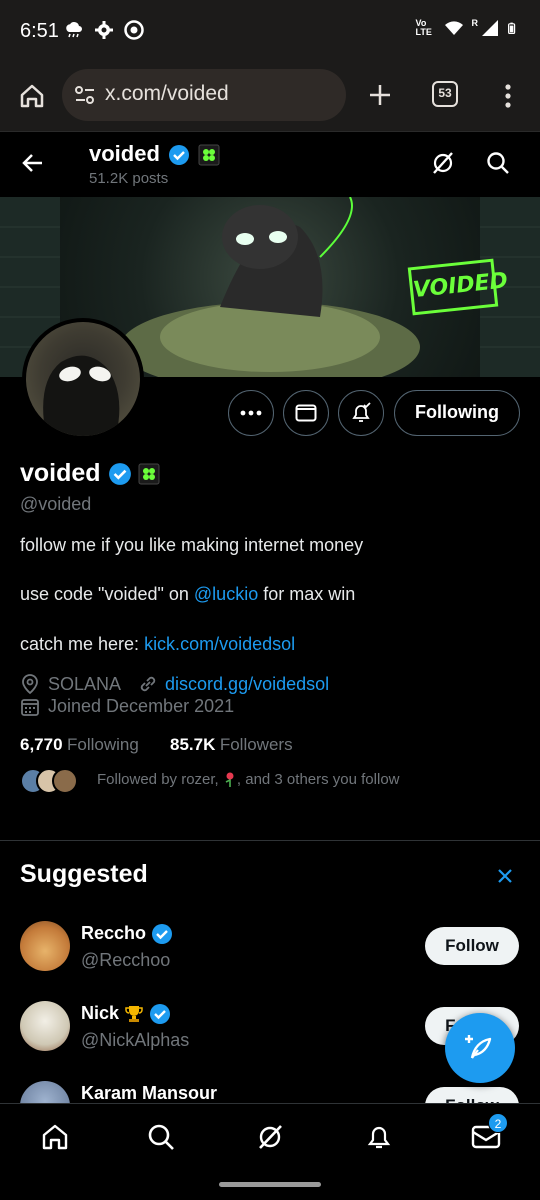 Image resolution: width=540 pixels, height=1200 pixels. What do you see at coordinates (65, 781) in the screenshot?
I see `avatar` at bounding box center [65, 781].